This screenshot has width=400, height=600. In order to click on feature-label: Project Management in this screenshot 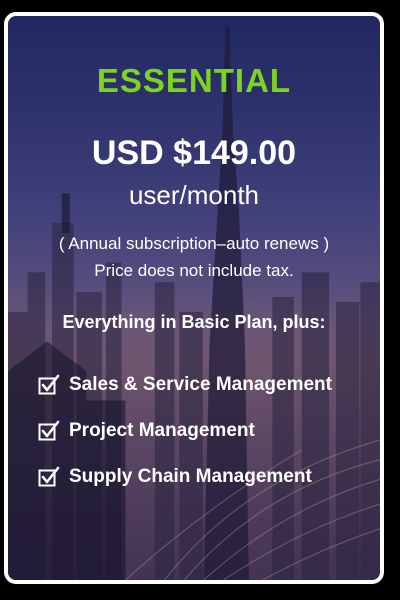, I will do `click(162, 430)`.